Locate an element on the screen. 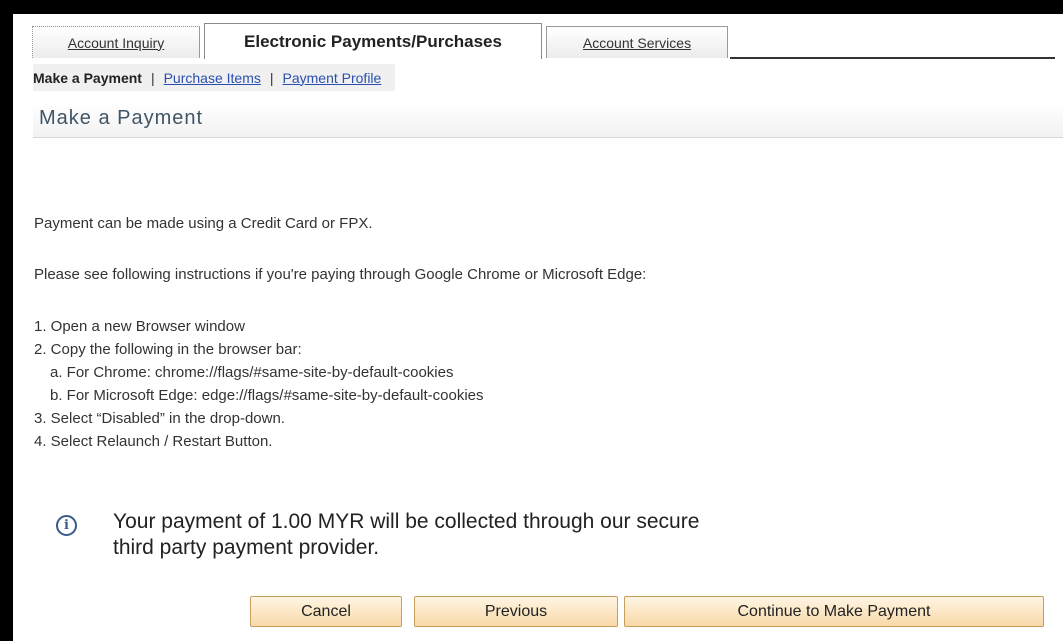 The width and height of the screenshot is (1063, 641). tab-account-services-label: Account Services is located at coordinates (637, 42).